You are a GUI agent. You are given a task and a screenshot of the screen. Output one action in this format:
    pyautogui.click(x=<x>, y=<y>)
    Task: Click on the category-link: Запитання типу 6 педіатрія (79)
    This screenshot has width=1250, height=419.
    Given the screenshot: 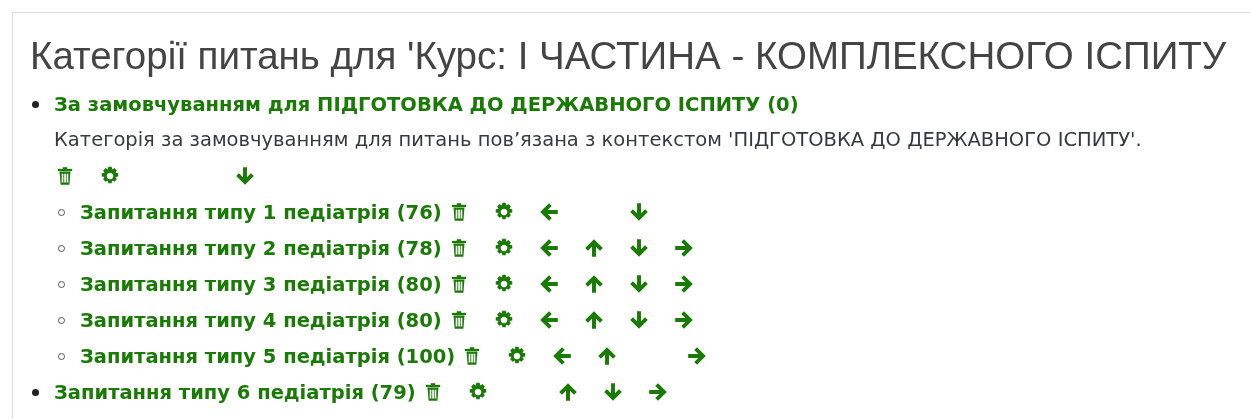 What is the action you would take?
    pyautogui.click(x=235, y=392)
    